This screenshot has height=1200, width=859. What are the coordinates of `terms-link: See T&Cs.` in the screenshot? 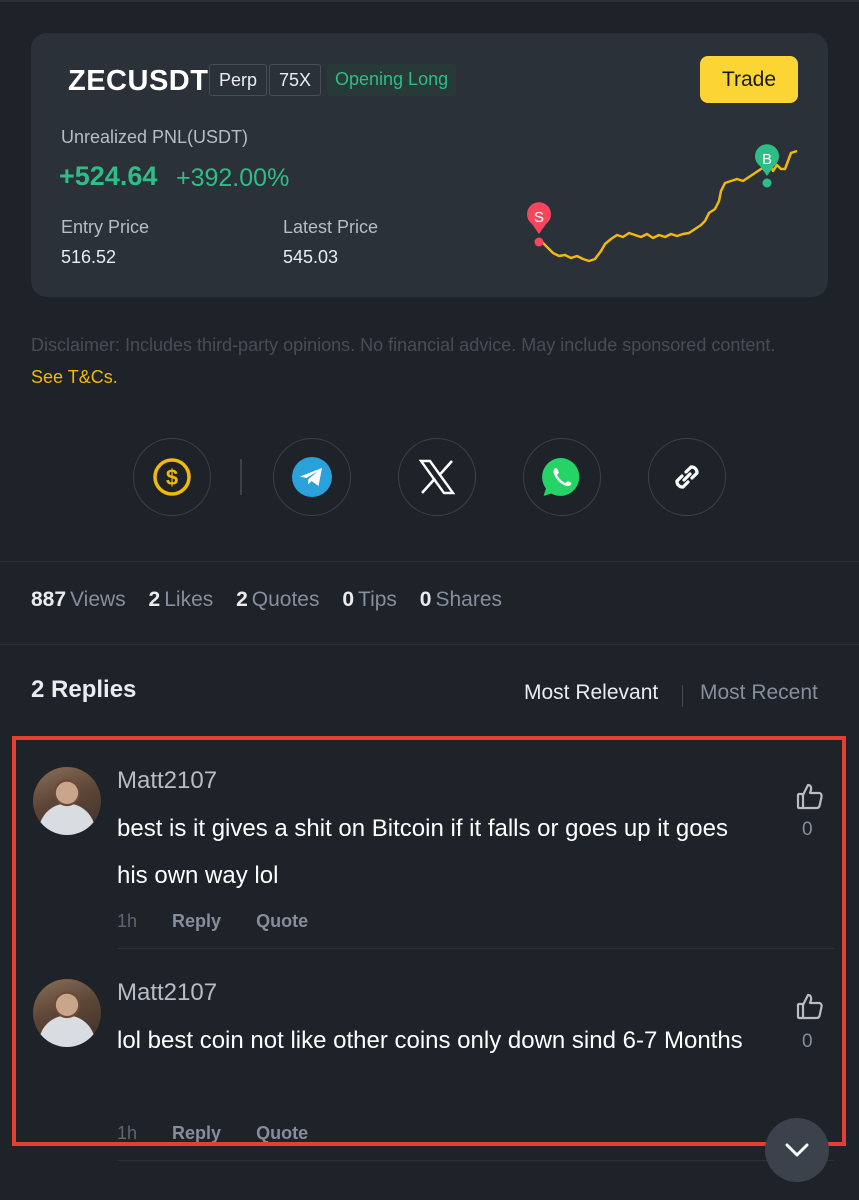 It's located at (74, 377).